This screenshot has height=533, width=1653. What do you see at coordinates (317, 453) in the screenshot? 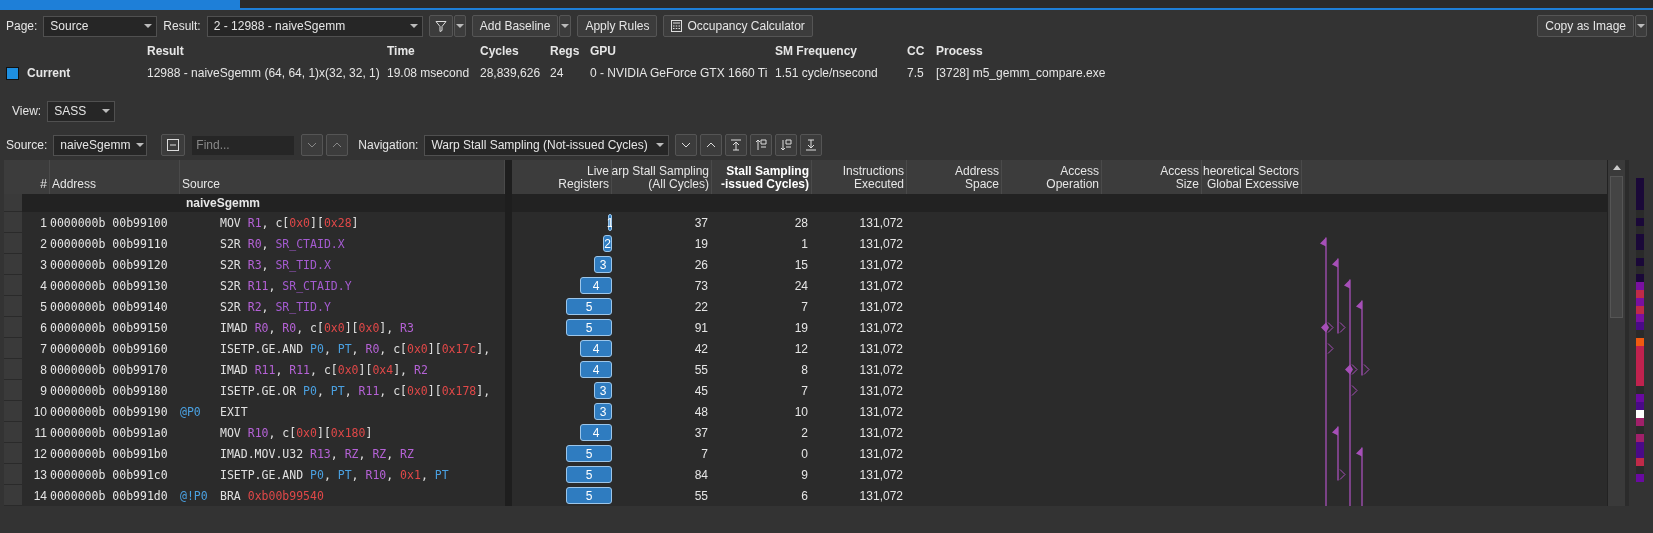
I see `source-code: IMAD.MOV.U32 R13, RZ, RZ, RZ` at bounding box center [317, 453].